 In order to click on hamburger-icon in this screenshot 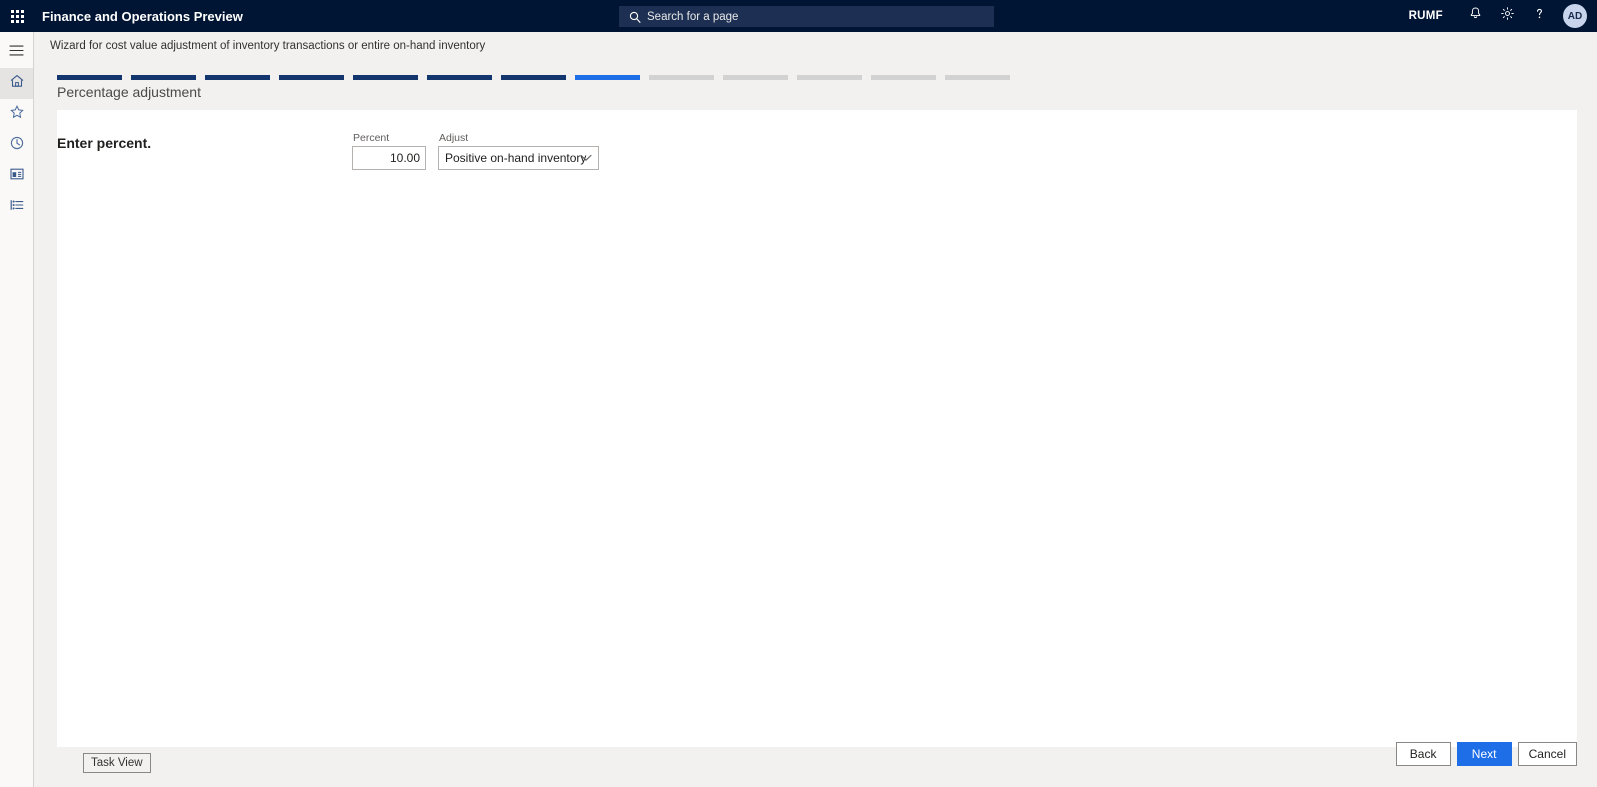, I will do `click(16, 53)`.